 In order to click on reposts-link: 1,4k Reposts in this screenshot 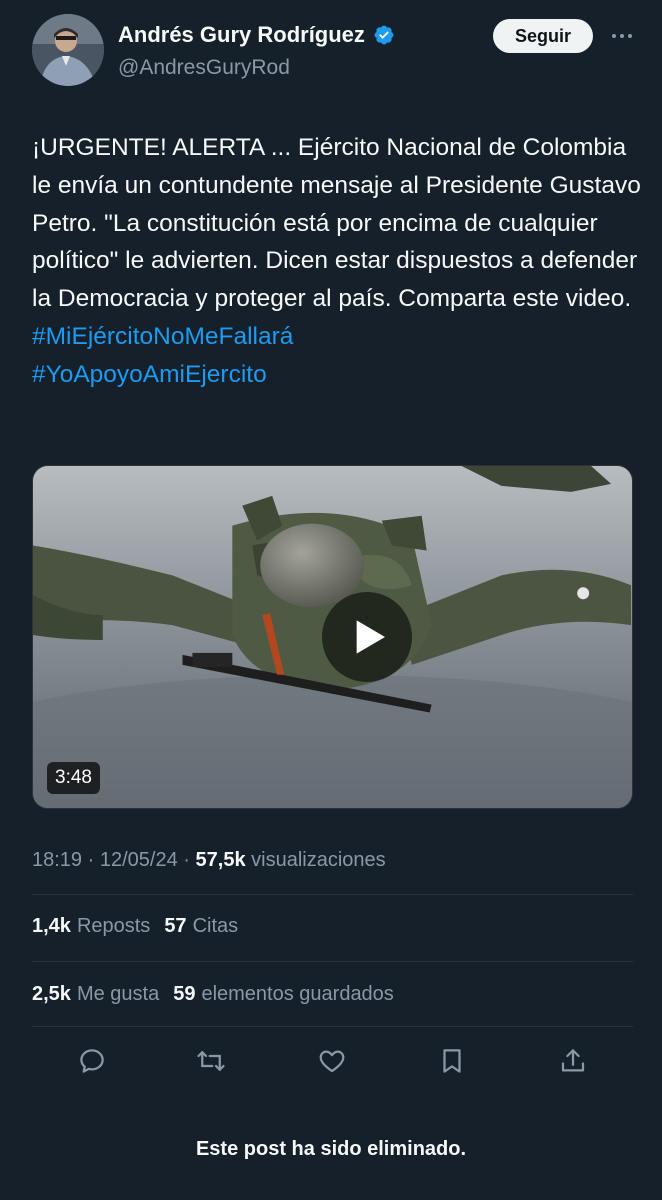, I will do `click(91, 926)`.